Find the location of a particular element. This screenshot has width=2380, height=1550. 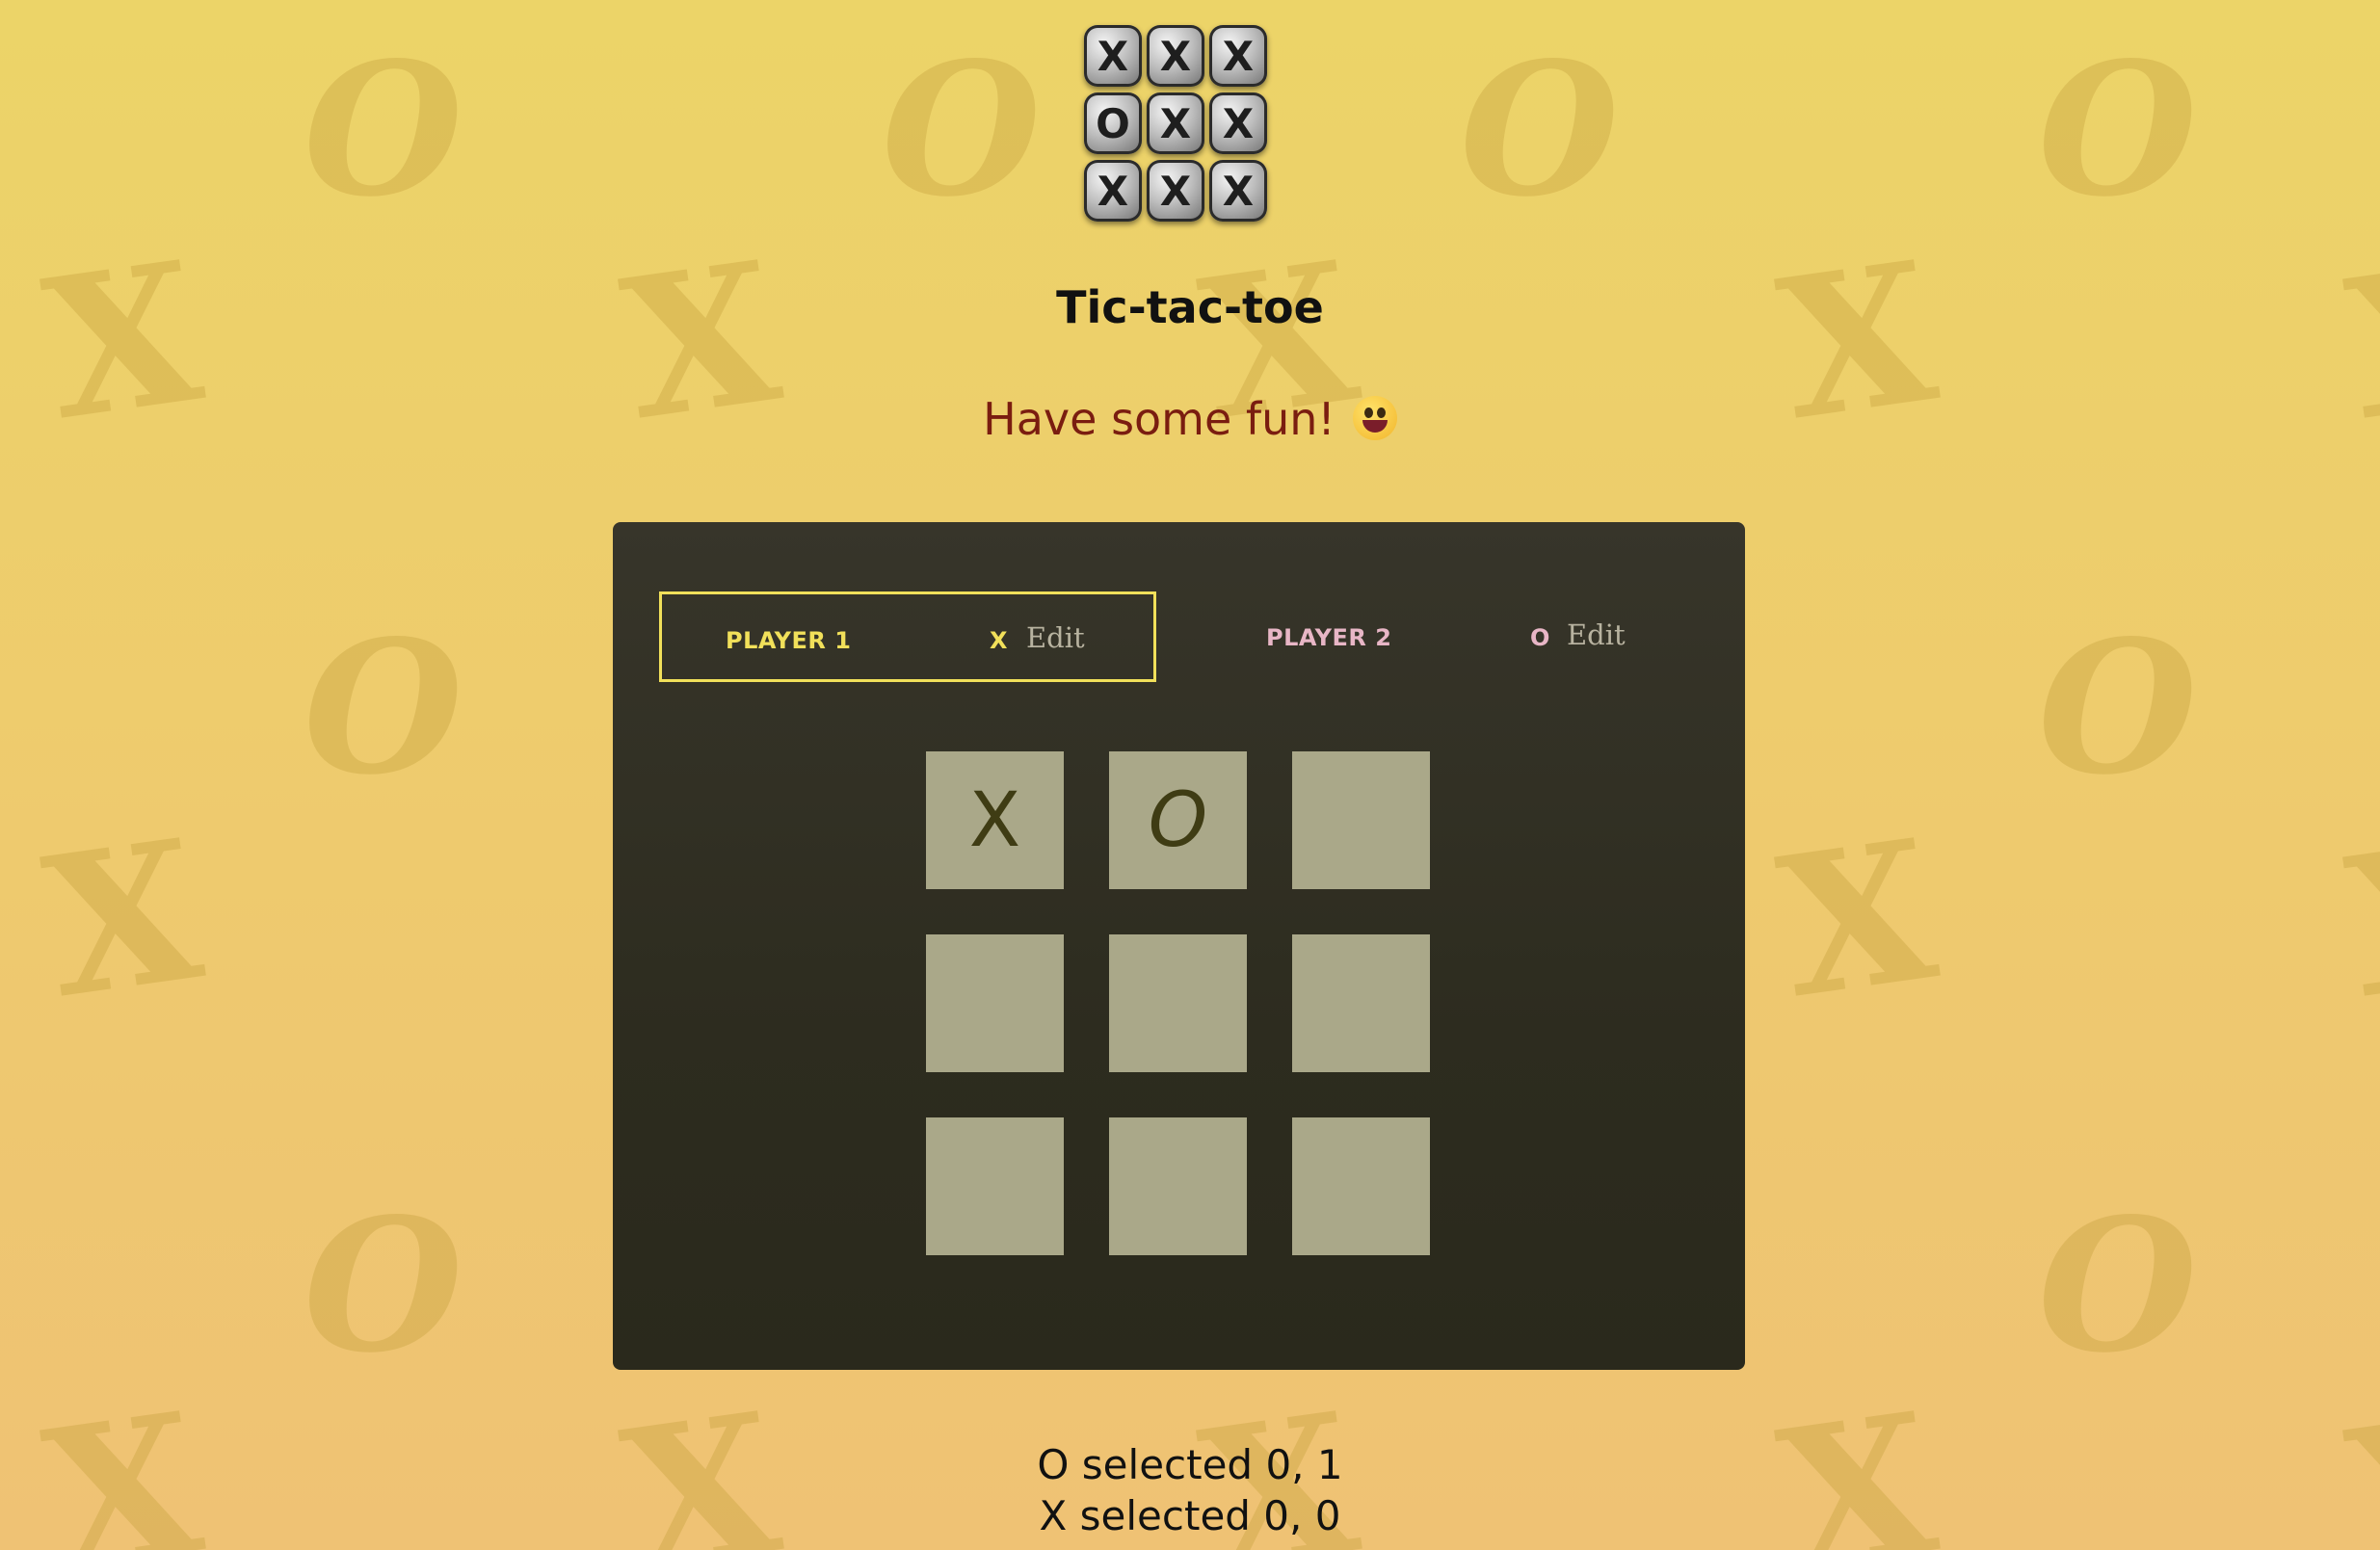

board-cell-0-0: X is located at coordinates (995, 820).